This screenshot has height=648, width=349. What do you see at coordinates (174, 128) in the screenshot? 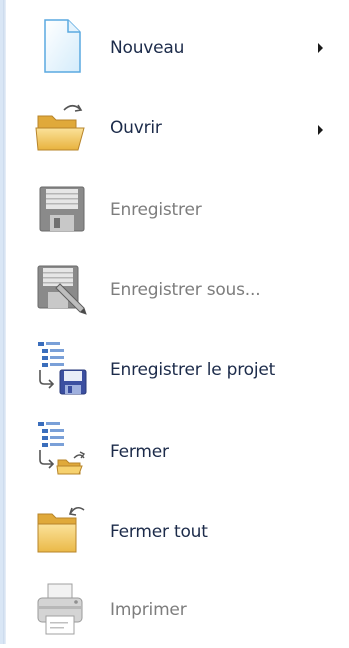
I see `menu-item-open: Ouvrir` at bounding box center [174, 128].